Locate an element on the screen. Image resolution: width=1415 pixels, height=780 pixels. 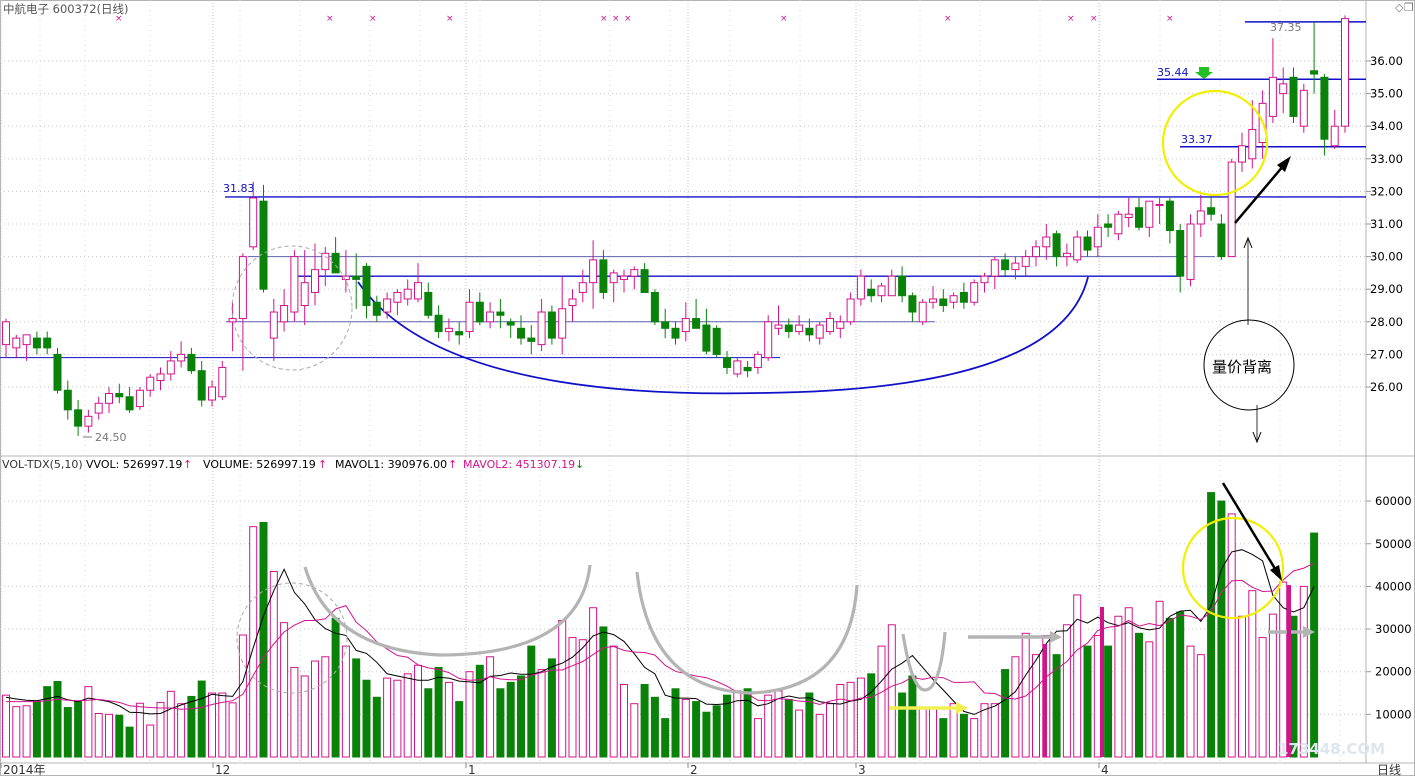
watermark: 173448.COM is located at coordinates (1331, 749).